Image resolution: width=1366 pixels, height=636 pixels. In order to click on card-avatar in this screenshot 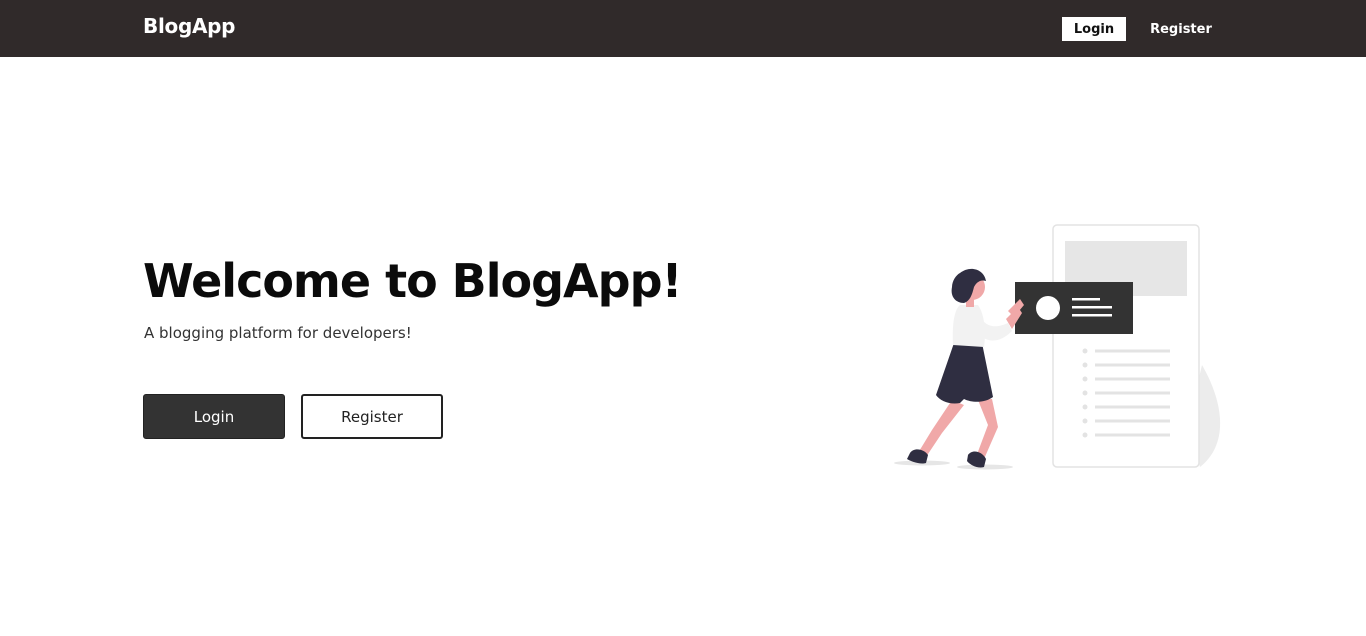, I will do `click(1048, 308)`.